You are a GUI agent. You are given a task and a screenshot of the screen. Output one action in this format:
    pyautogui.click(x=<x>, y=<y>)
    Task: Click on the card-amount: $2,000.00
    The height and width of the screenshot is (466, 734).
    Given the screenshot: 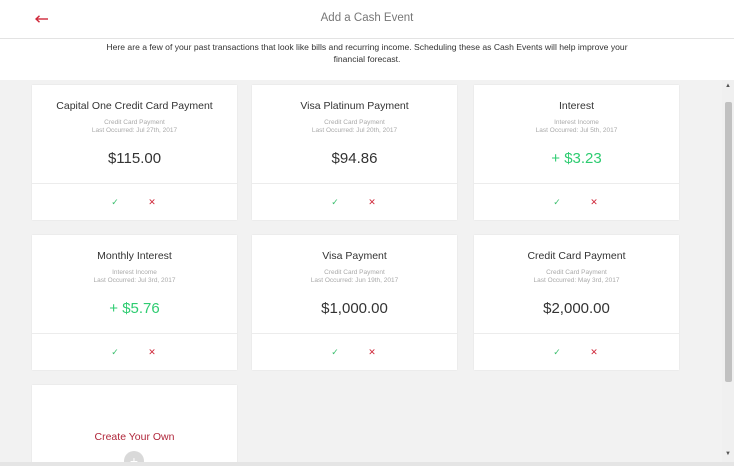 What is the action you would take?
    pyautogui.click(x=576, y=308)
    